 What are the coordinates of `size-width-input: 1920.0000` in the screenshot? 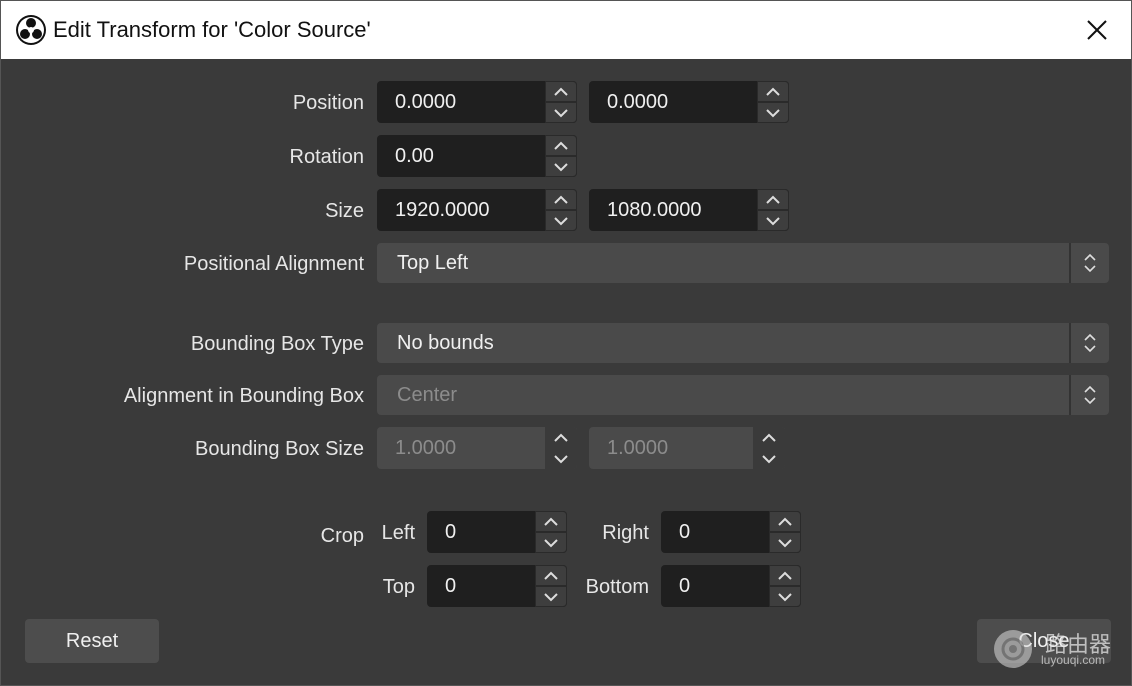 It's located at (477, 210).